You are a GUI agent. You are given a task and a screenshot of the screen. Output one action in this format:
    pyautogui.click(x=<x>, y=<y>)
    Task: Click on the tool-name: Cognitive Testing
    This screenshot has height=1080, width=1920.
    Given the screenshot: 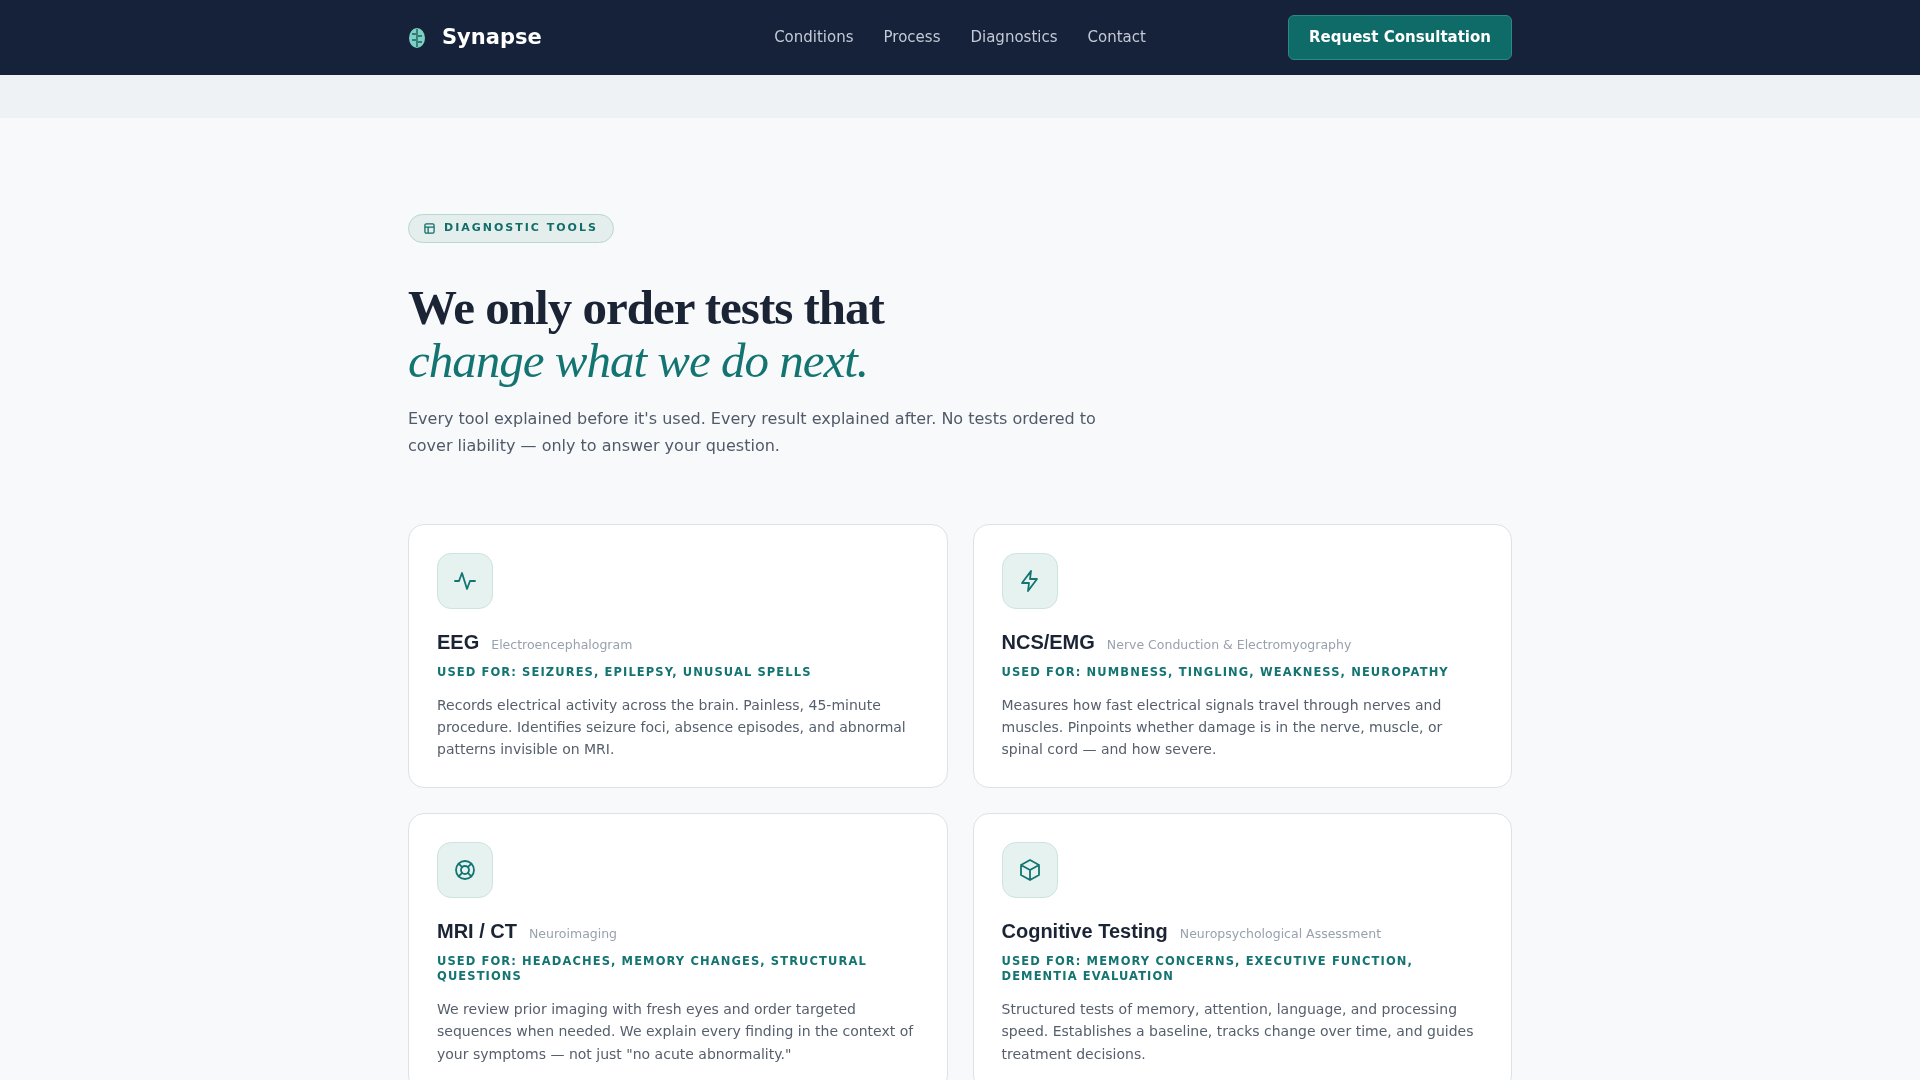 What is the action you would take?
    pyautogui.click(x=1084, y=931)
    